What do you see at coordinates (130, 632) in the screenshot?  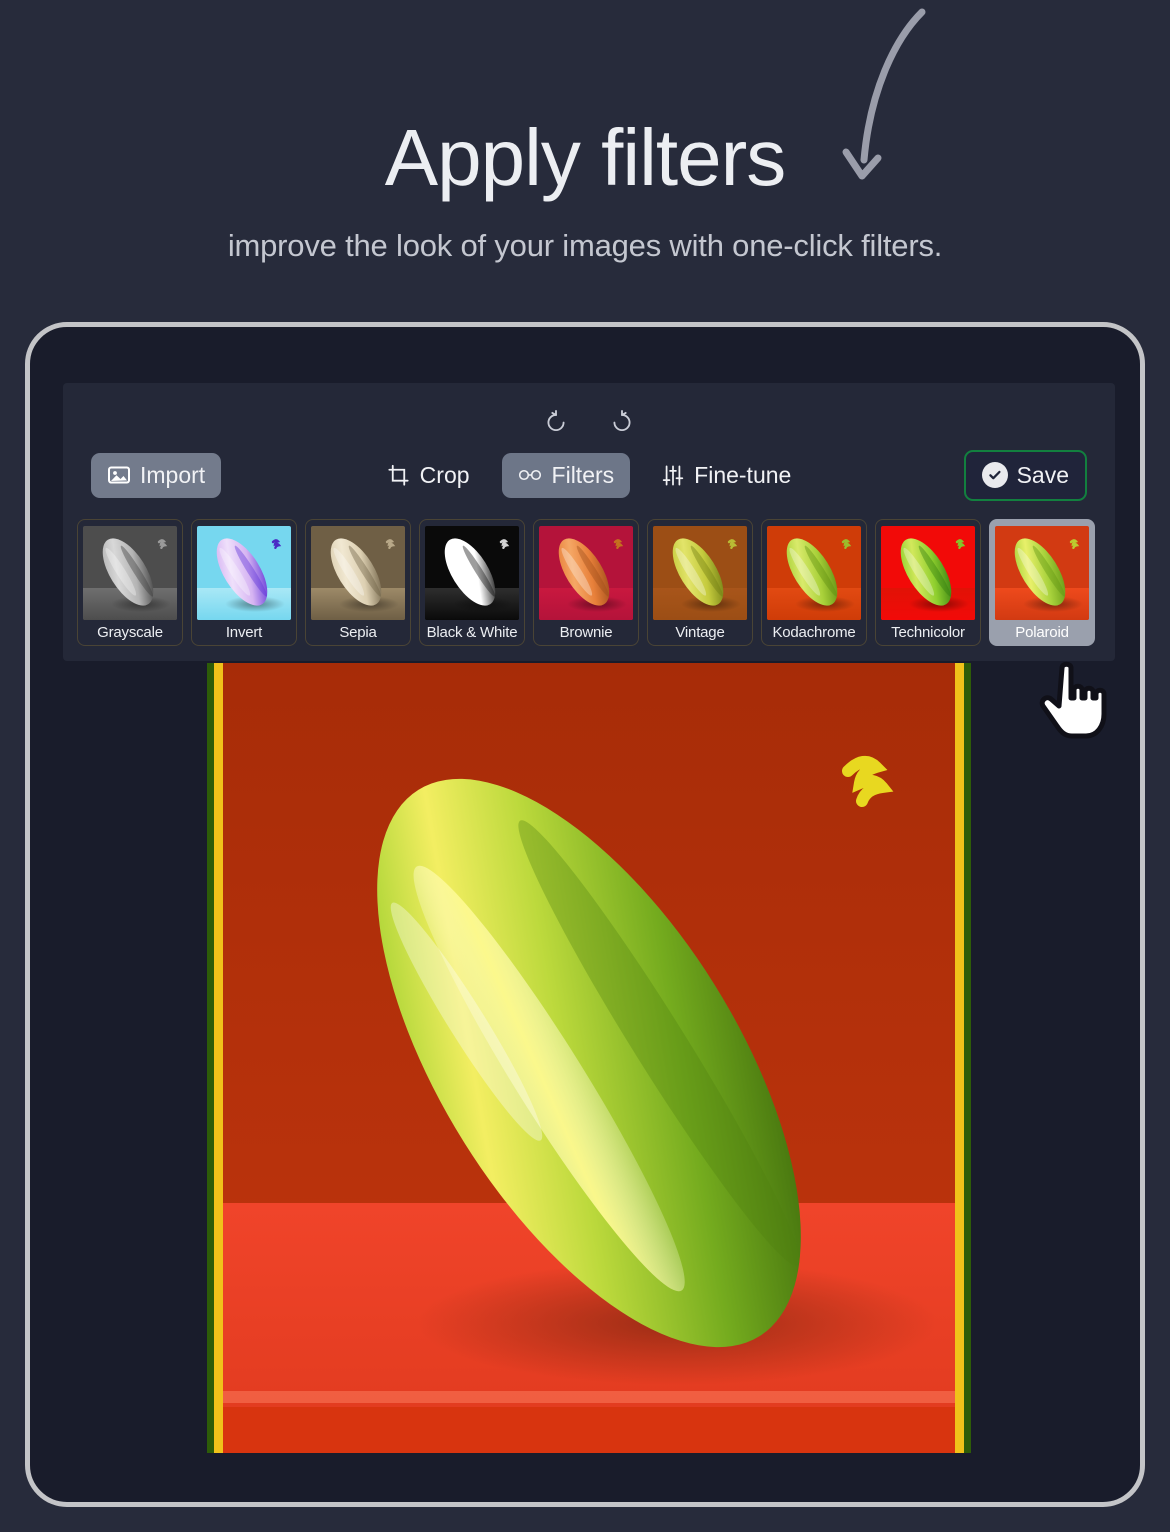 I see `filter-label: Grayscale` at bounding box center [130, 632].